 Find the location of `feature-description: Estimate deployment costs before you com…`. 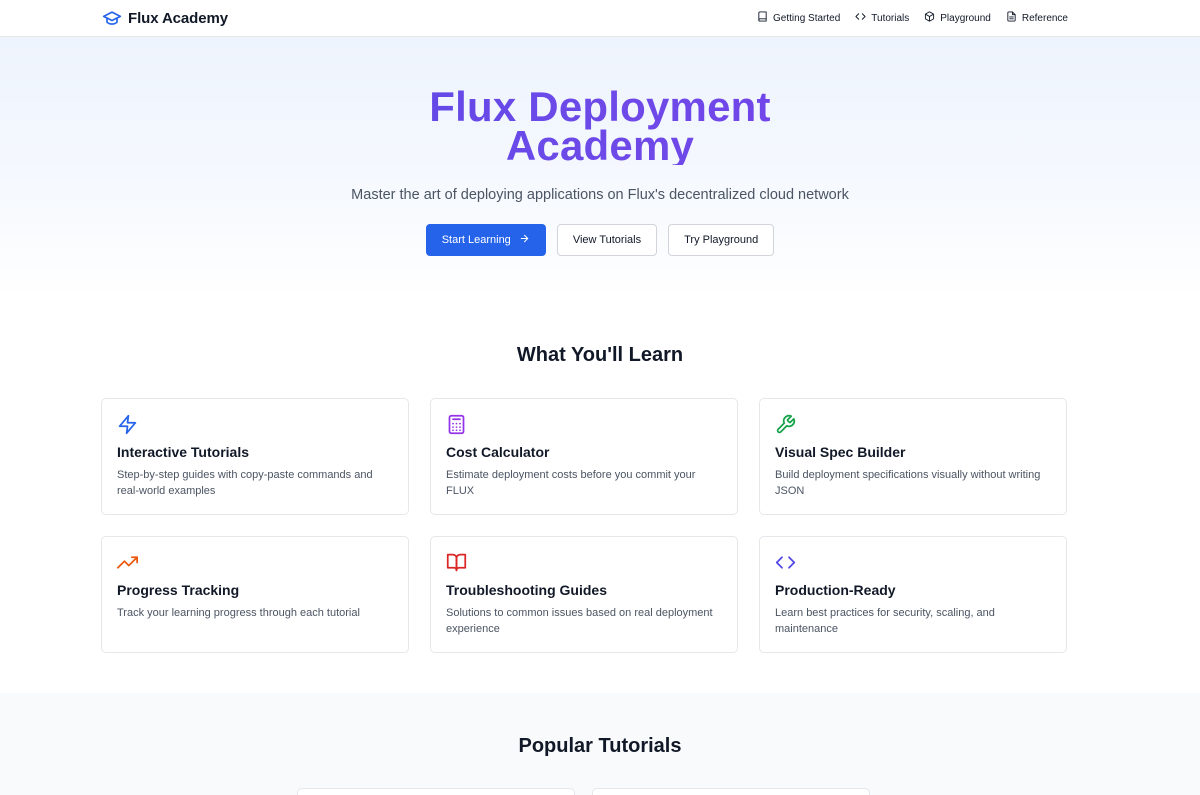

feature-description: Estimate deployment costs before you com… is located at coordinates (571, 483).